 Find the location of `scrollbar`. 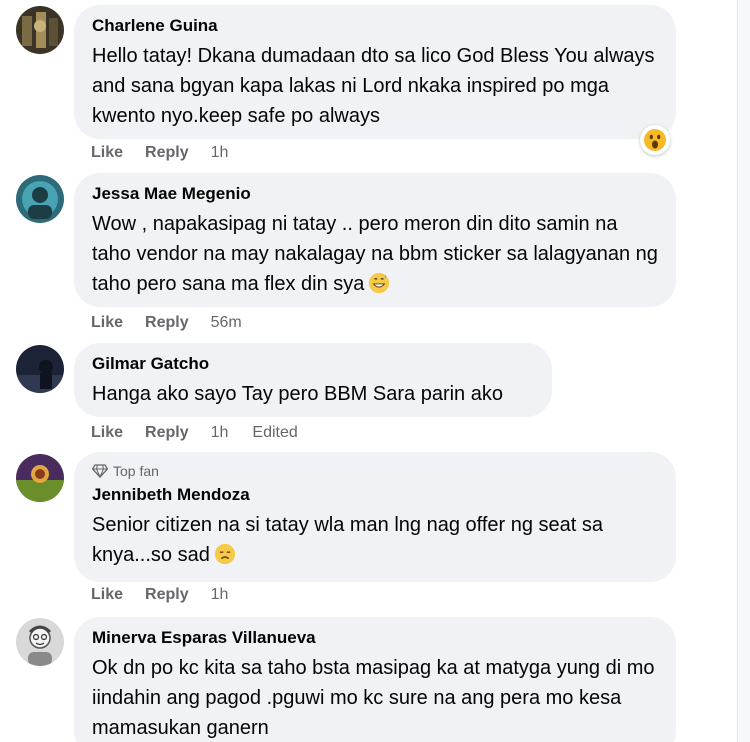

scrollbar is located at coordinates (743, 371).